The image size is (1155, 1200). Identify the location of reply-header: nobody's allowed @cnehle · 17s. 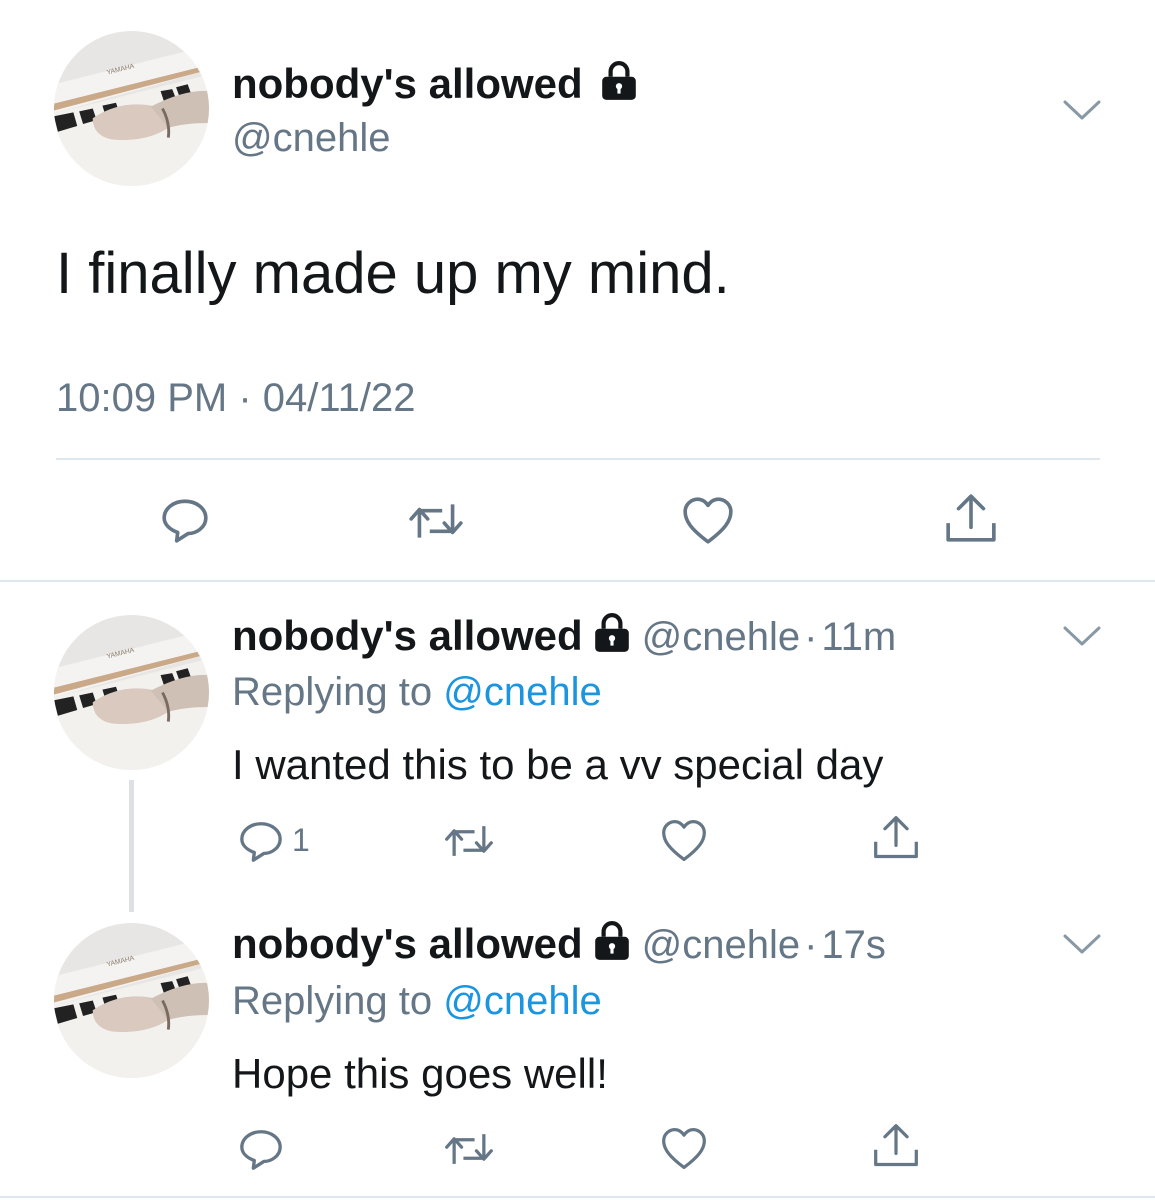
(559, 944).